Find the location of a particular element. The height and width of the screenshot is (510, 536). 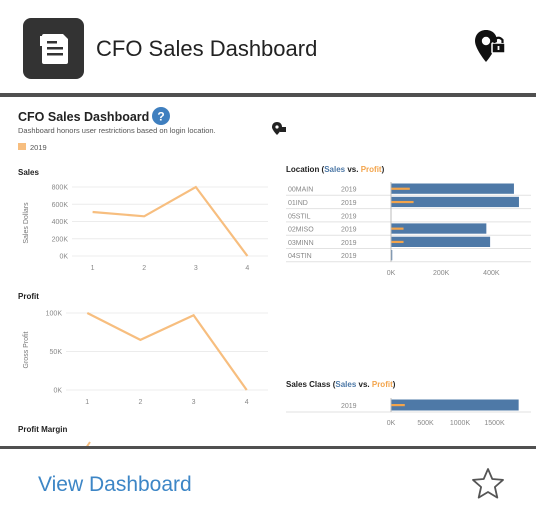

y-tick-label: 200K is located at coordinates (60, 239).